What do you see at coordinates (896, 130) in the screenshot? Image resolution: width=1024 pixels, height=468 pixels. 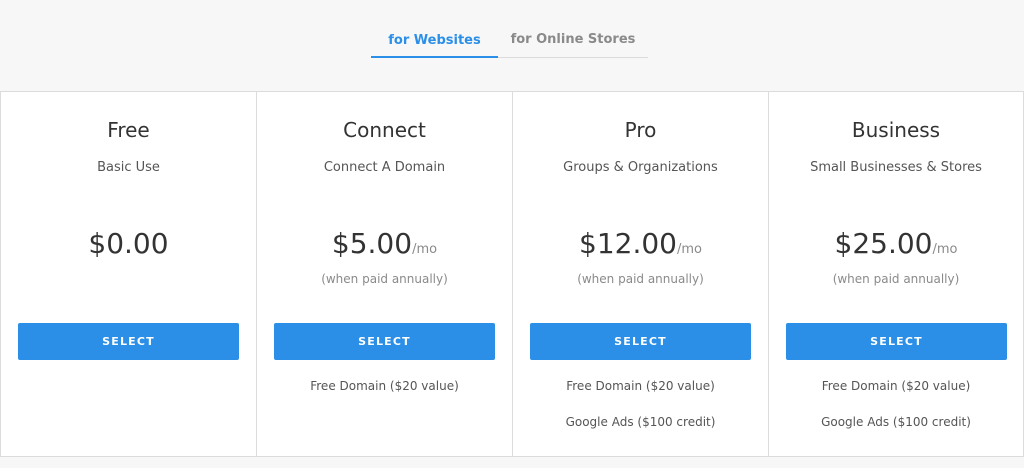 I see `plan-name: Business` at bounding box center [896, 130].